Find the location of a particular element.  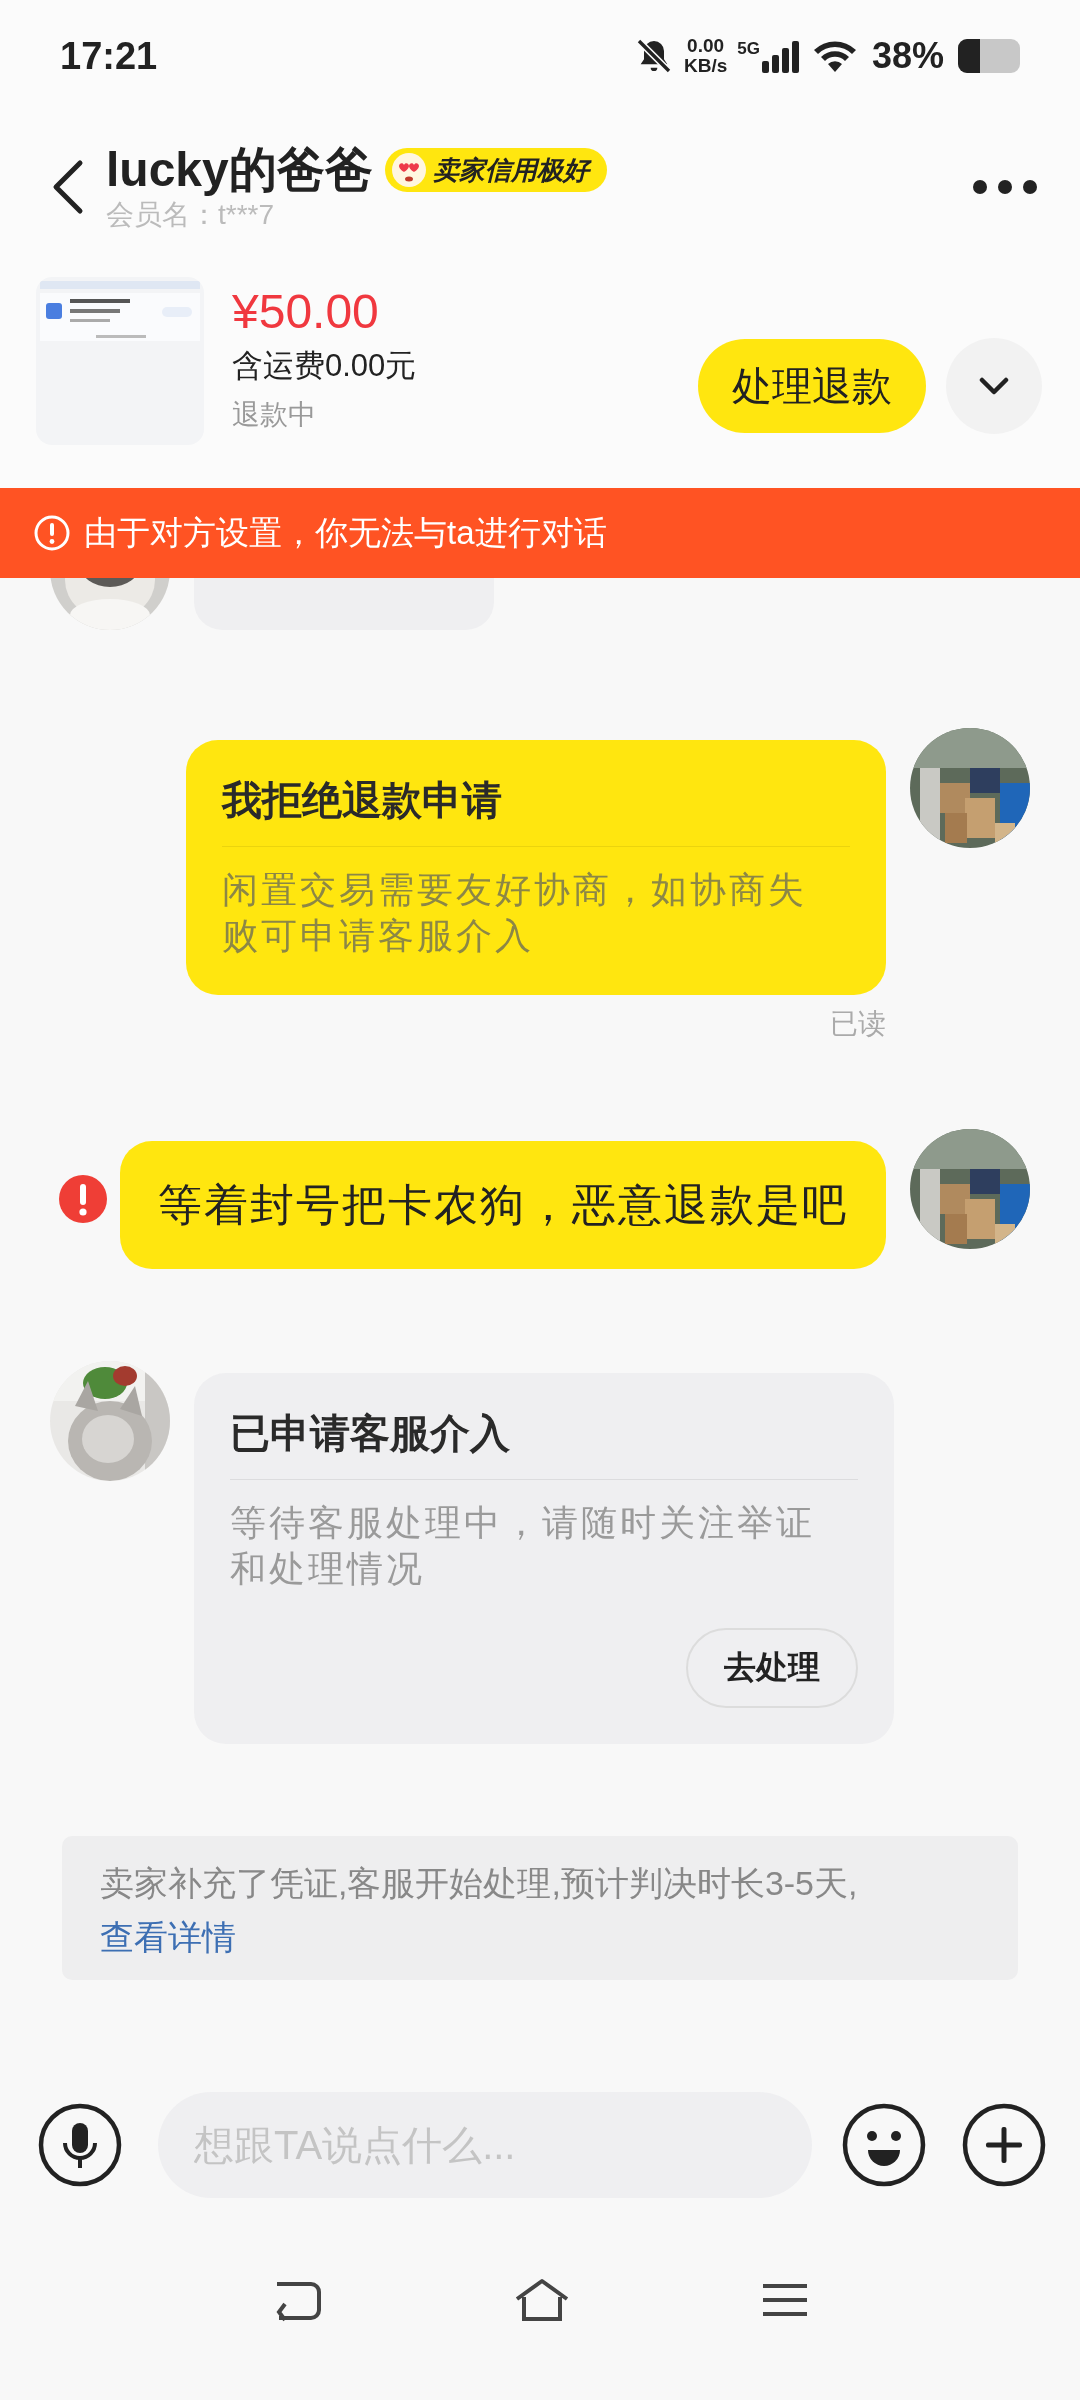

plus-icon is located at coordinates (1004, 2145).